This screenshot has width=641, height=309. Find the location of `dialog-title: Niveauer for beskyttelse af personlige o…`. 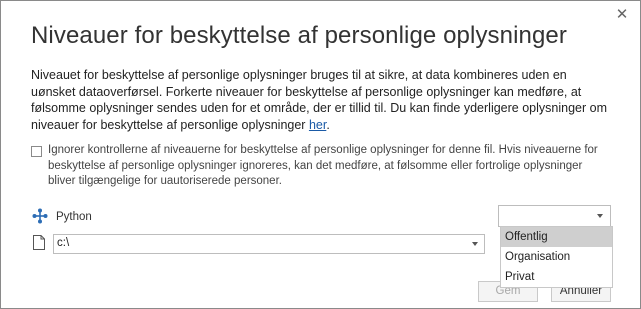

dialog-title: Niveauer for beskyttelse af personlige o… is located at coordinates (299, 35).